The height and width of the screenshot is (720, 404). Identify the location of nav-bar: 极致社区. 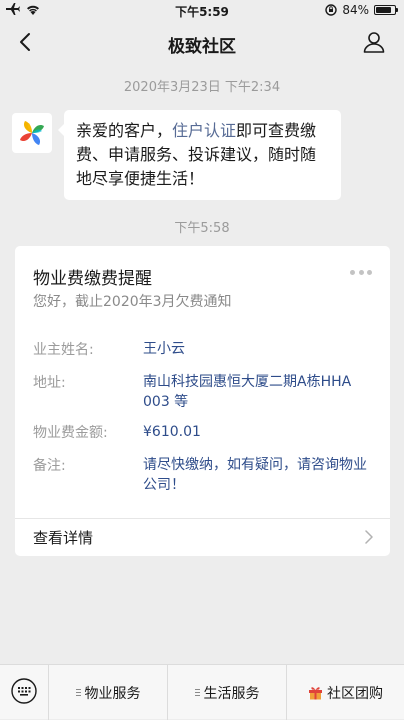
(202, 42).